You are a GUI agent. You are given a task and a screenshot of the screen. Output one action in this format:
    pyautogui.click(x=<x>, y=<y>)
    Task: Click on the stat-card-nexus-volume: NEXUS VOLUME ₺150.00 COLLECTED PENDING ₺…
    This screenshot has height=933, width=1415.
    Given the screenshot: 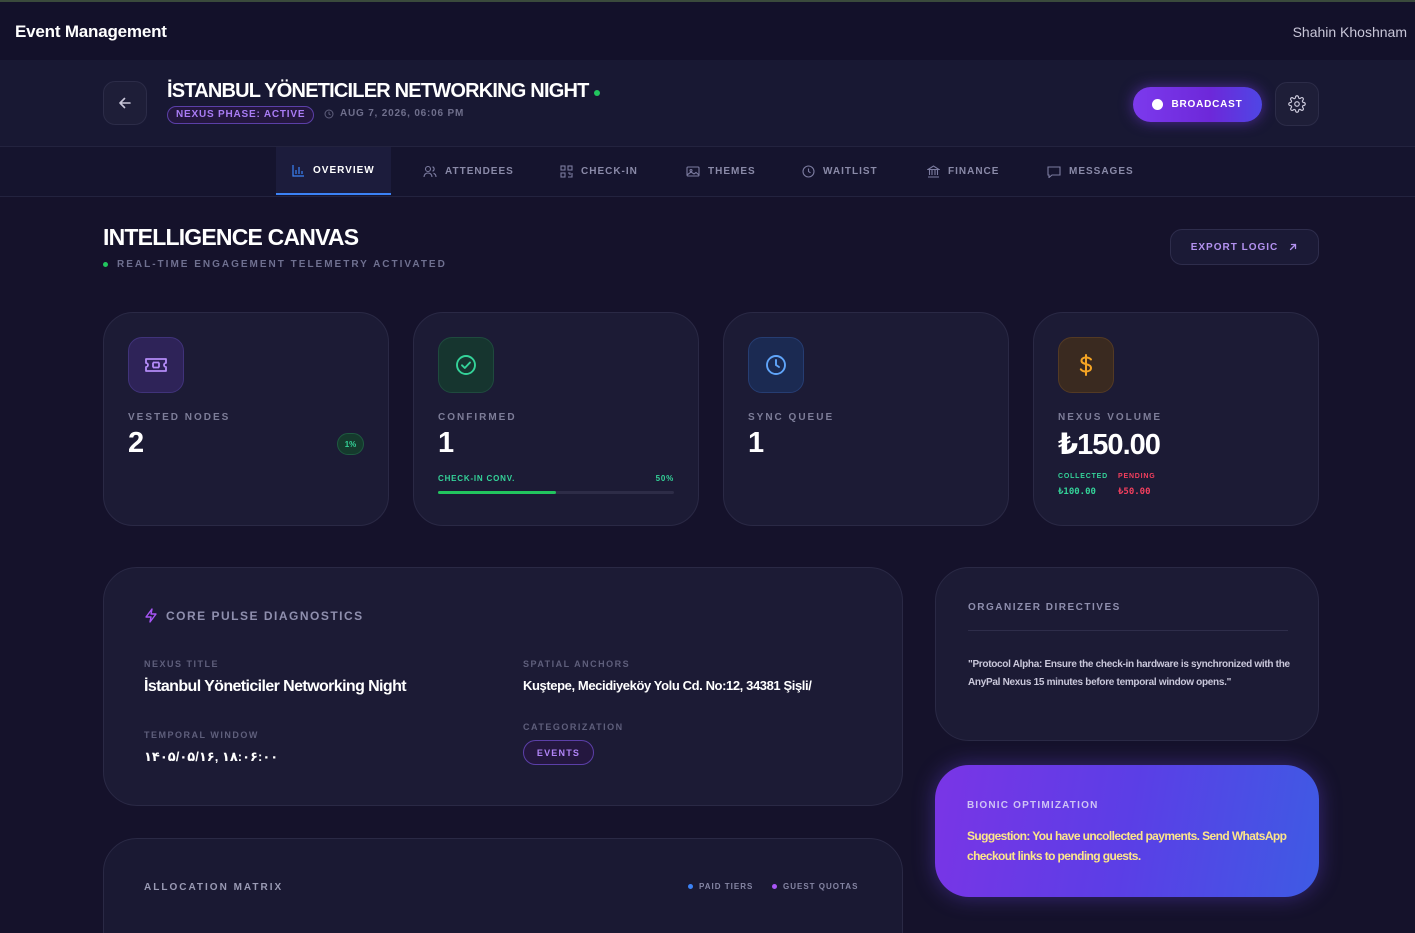 What is the action you would take?
    pyautogui.click(x=1176, y=419)
    